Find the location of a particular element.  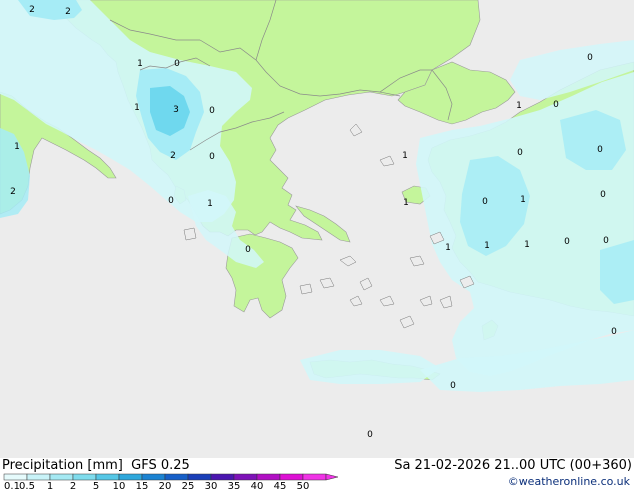

legend-arrow is located at coordinates (332, 477).